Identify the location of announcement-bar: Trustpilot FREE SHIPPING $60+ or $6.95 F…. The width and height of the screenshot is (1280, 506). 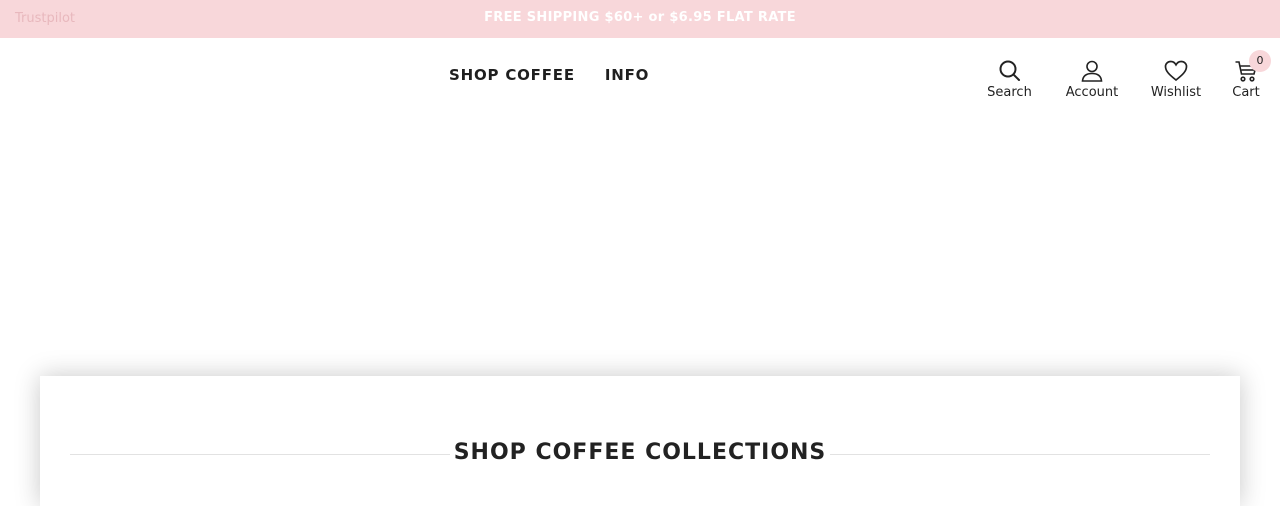
(640, 19).